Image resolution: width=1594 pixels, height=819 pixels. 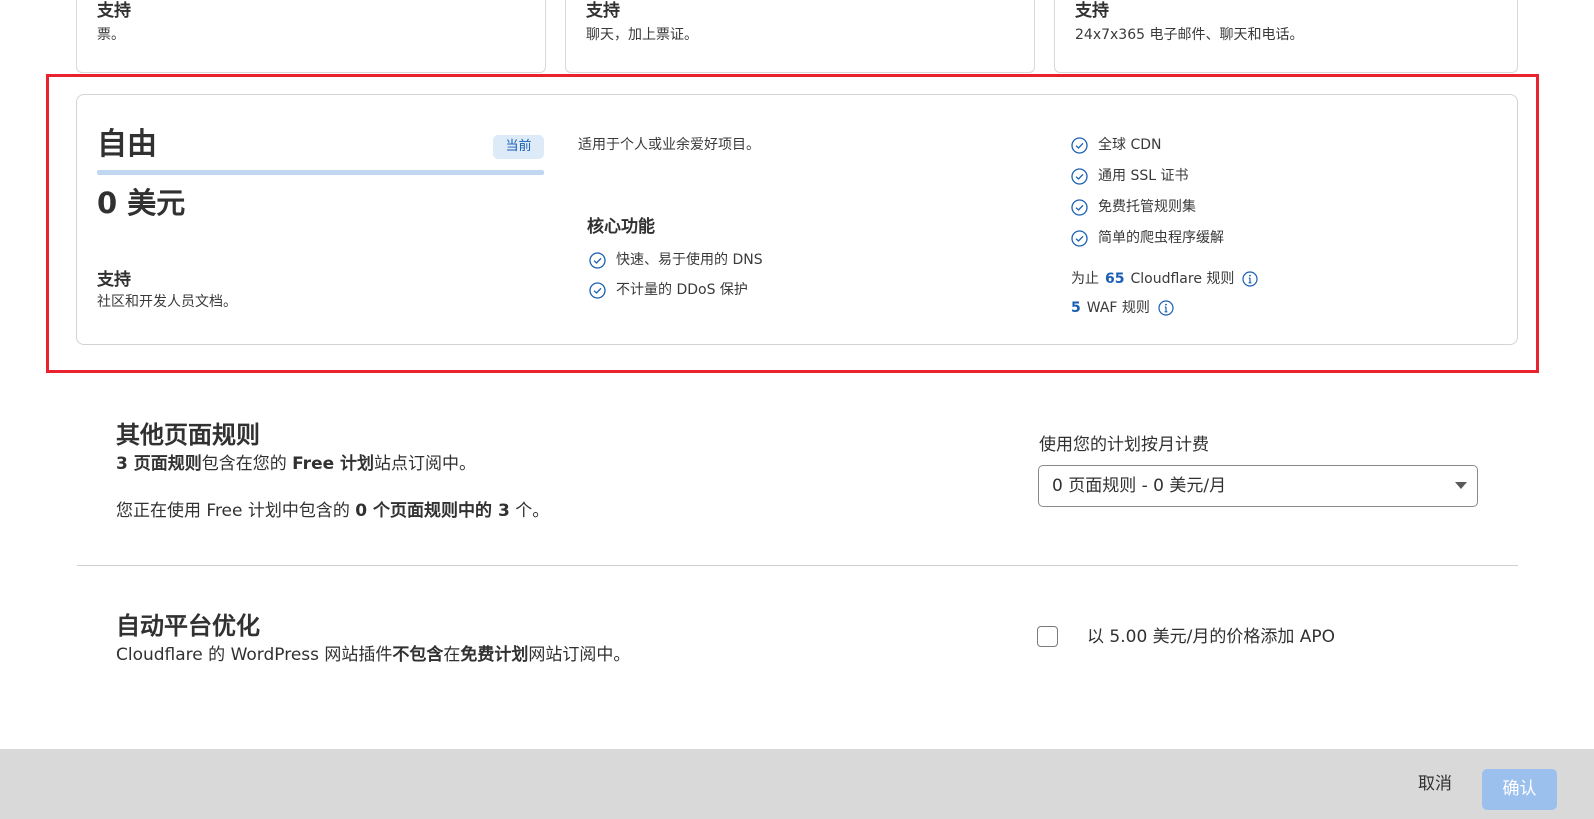 I want to click on feature-label: 通用 SSL 证书, so click(x=1143, y=176).